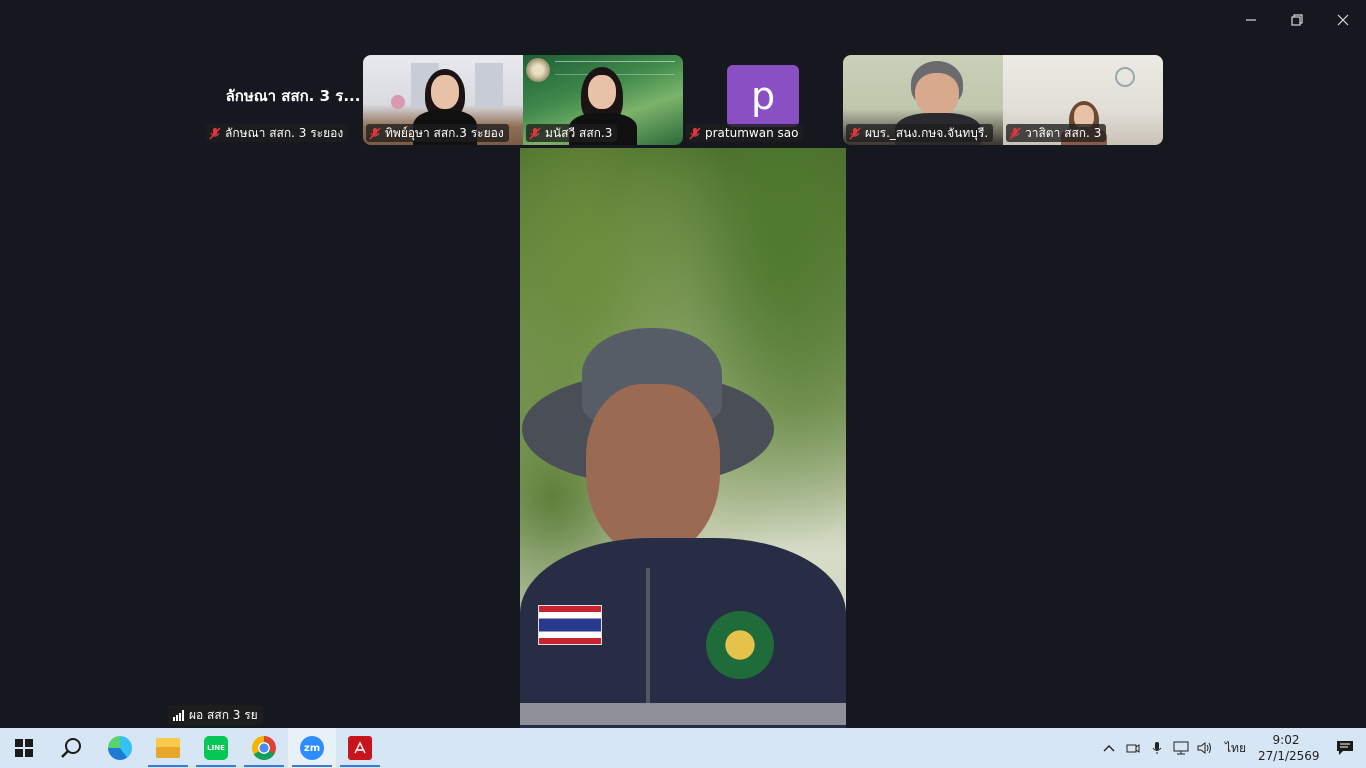 The height and width of the screenshot is (768, 1366). I want to click on close-button, so click(1343, 20).